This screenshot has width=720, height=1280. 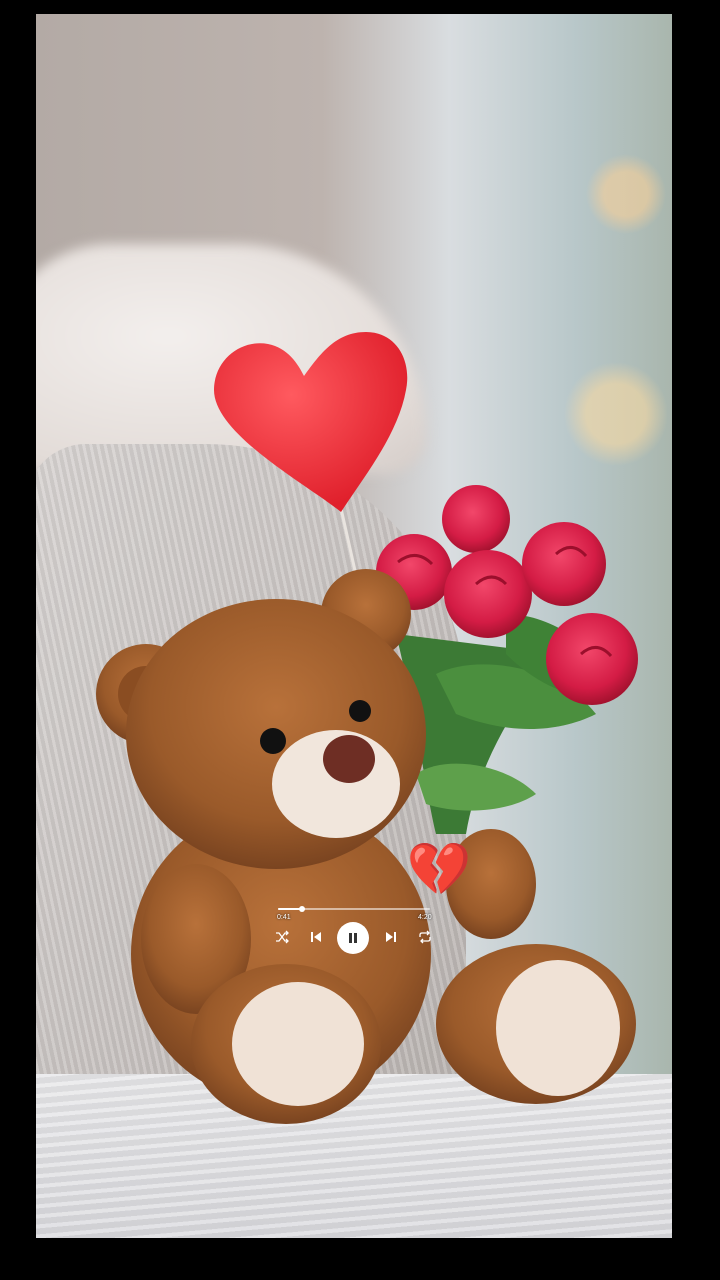 I want to click on previous-button, so click(x=316, y=937).